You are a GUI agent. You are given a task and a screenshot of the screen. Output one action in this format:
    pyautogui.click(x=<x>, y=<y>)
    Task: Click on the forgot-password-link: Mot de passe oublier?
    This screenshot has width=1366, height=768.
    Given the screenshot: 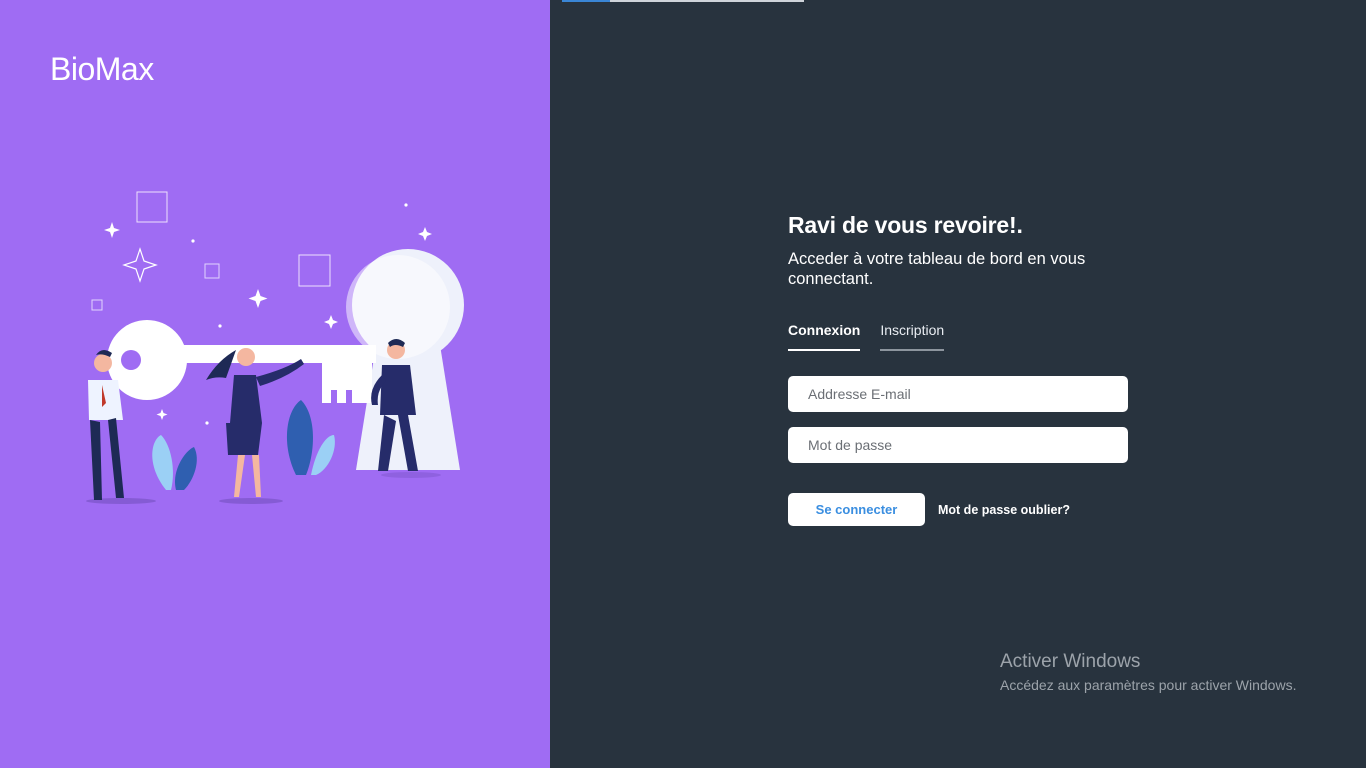 What is the action you would take?
    pyautogui.click(x=1004, y=510)
    